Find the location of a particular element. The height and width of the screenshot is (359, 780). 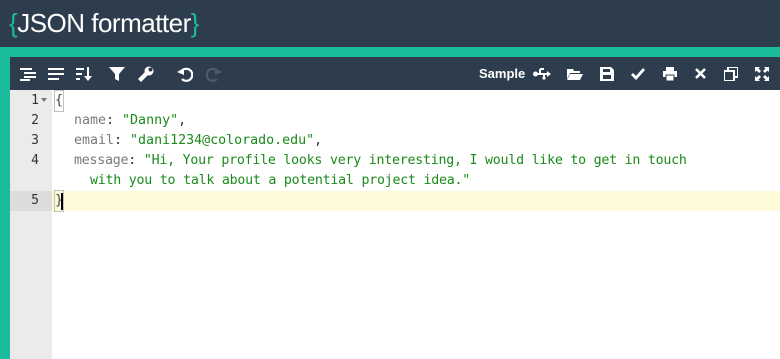

save-icon is located at coordinates (607, 73).